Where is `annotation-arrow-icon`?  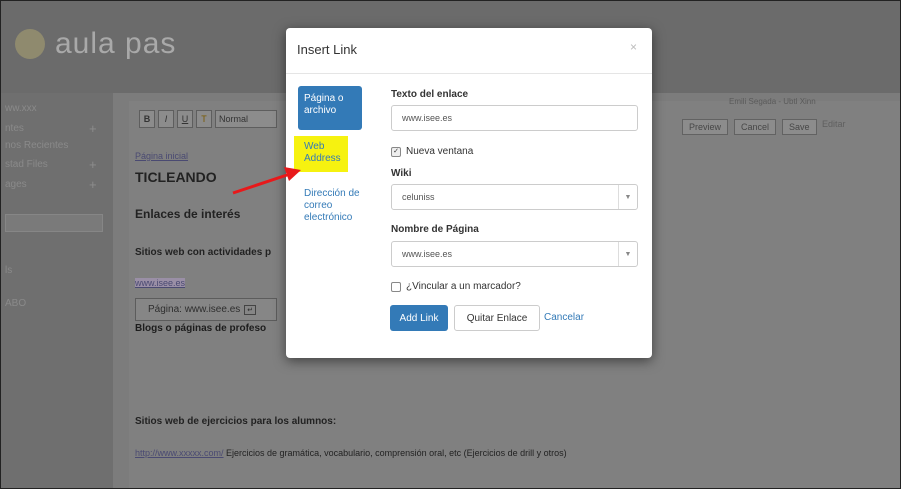 annotation-arrow-icon is located at coordinates (266, 181).